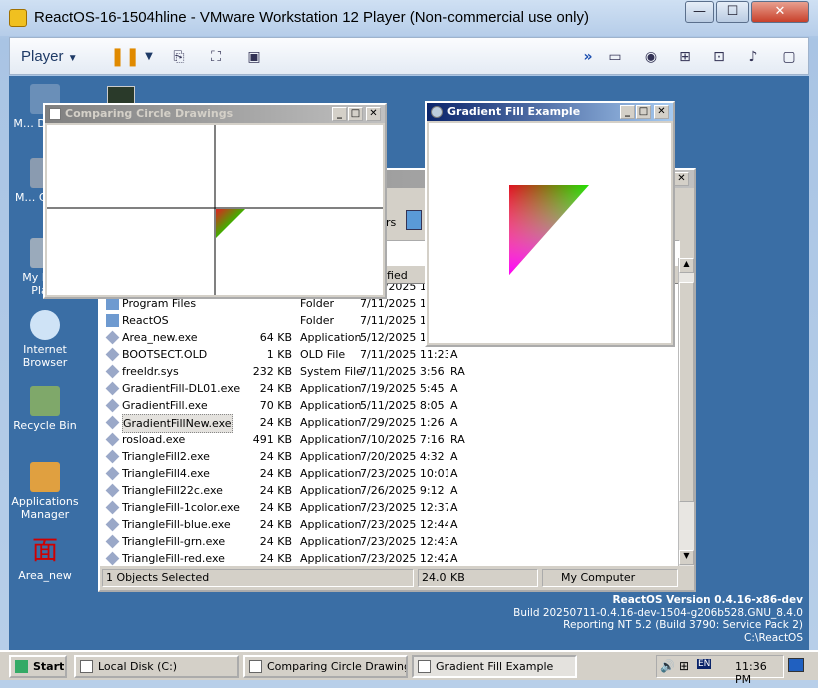 The height and width of the screenshot is (688, 818). What do you see at coordinates (457, 439) in the screenshot?
I see `file-attributes: RA` at bounding box center [457, 439].